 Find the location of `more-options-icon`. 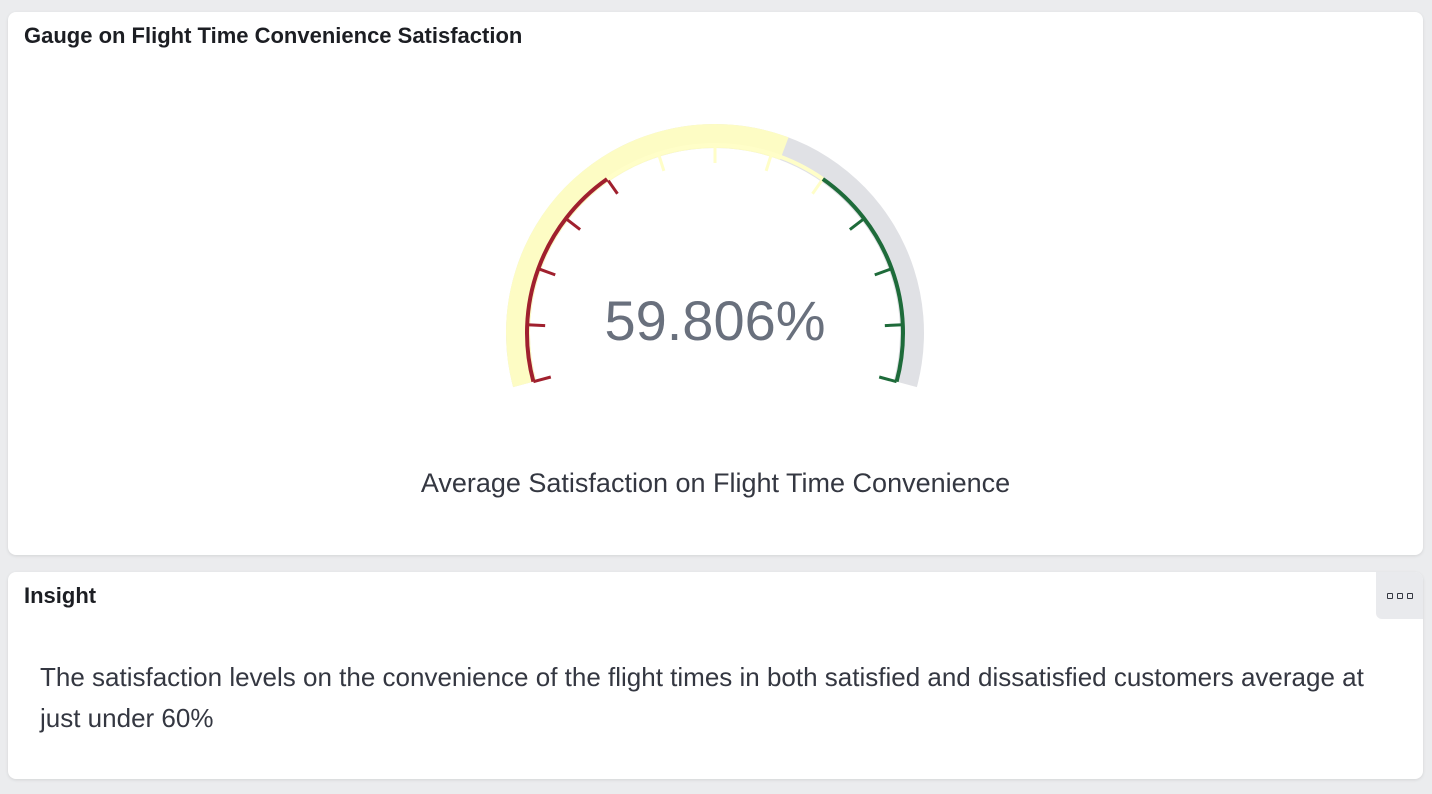

more-options-icon is located at coordinates (1399, 595).